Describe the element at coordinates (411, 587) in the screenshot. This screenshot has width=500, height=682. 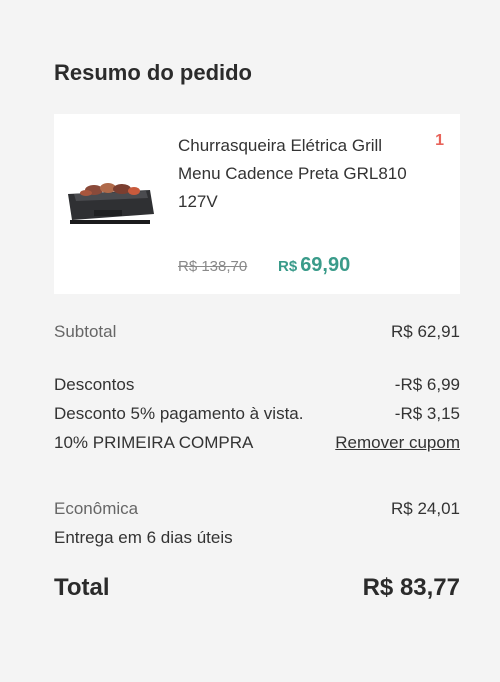
I see `total-value: R$ 83,77` at that location.